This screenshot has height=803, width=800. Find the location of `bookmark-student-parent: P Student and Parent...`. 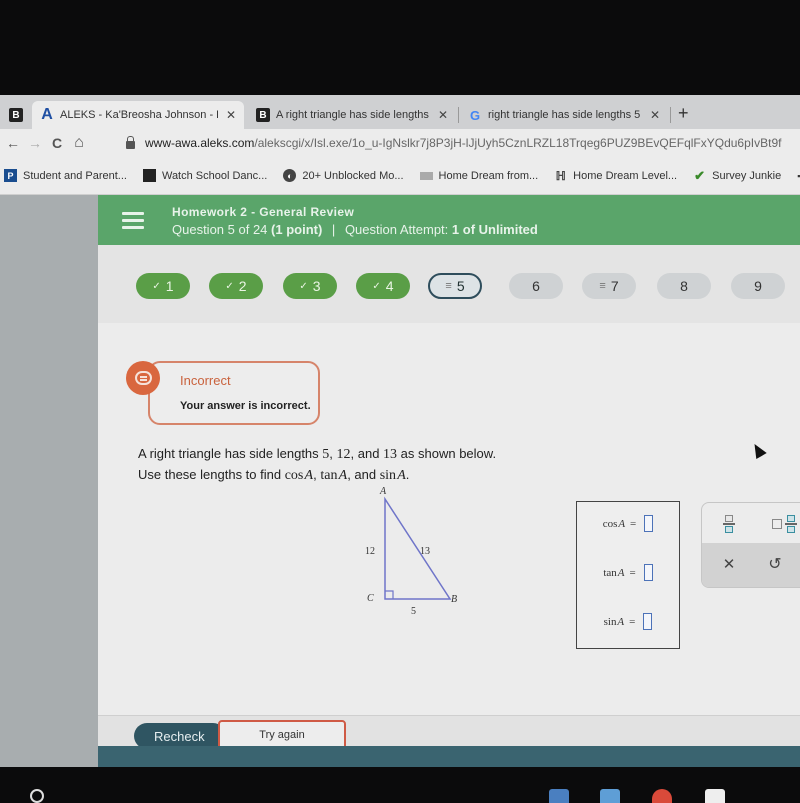

bookmark-student-parent: P Student and Parent... is located at coordinates (65, 175).